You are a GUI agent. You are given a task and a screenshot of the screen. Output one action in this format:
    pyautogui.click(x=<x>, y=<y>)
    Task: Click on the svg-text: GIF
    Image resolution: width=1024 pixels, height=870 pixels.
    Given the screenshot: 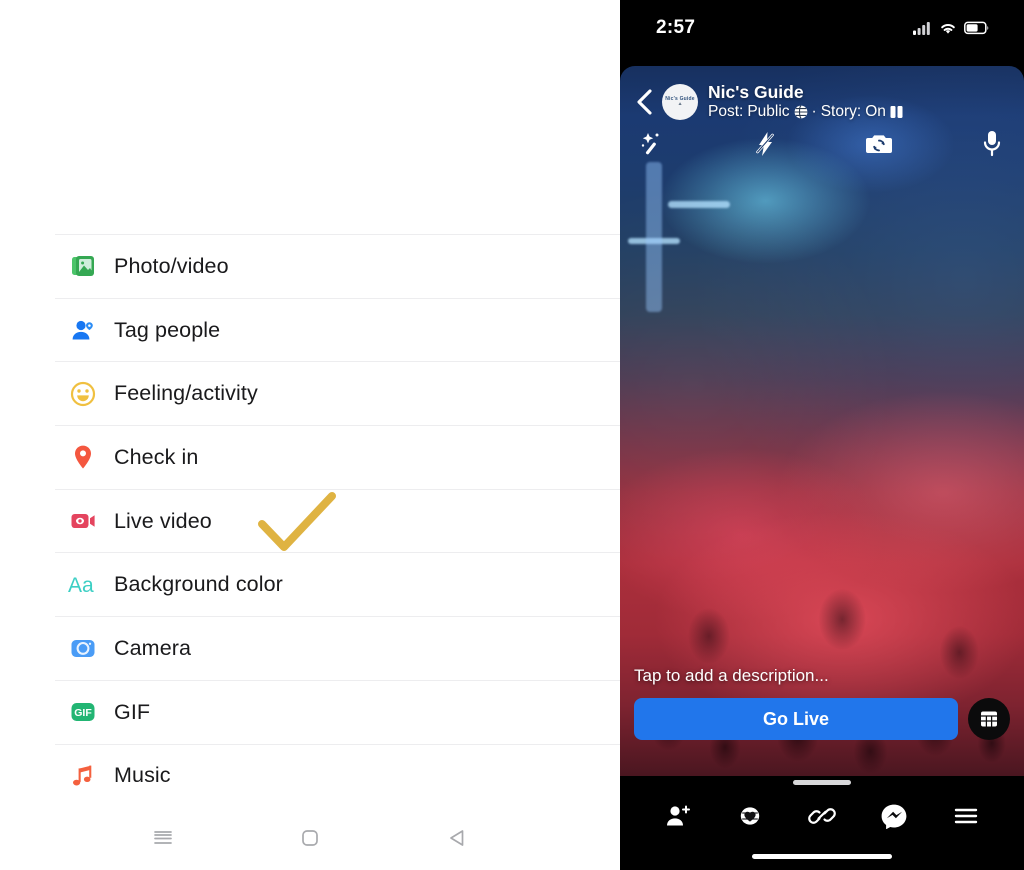 What is the action you would take?
    pyautogui.click(x=83, y=713)
    